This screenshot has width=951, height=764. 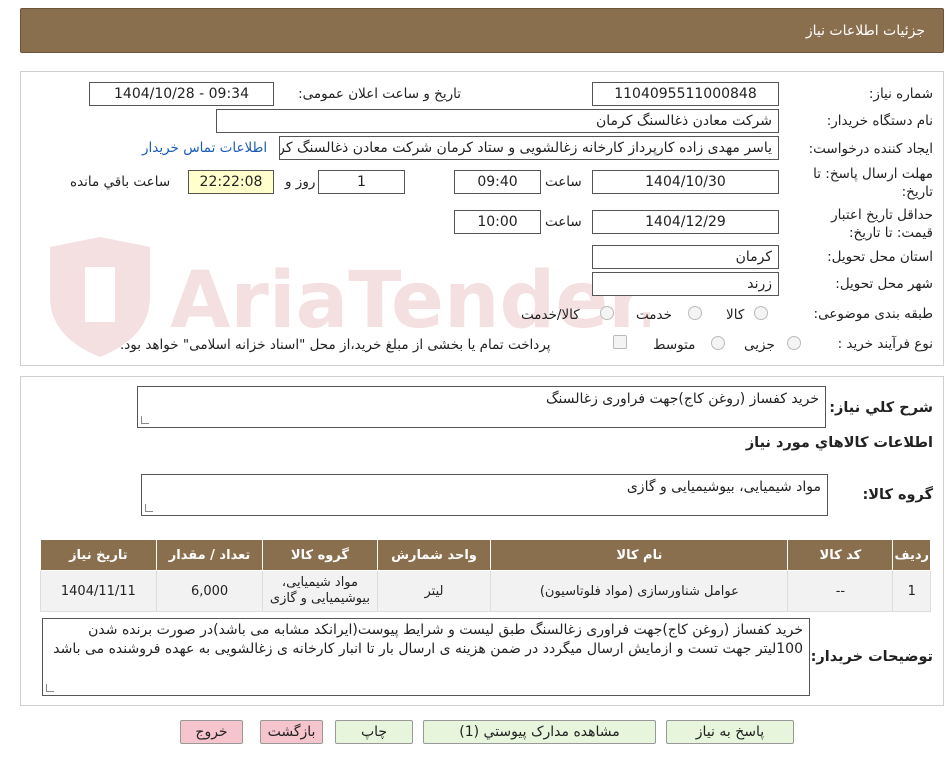 What do you see at coordinates (319, 598) in the screenshot?
I see `cell-group-line2: بیوشیمیایی و گازی` at bounding box center [319, 598].